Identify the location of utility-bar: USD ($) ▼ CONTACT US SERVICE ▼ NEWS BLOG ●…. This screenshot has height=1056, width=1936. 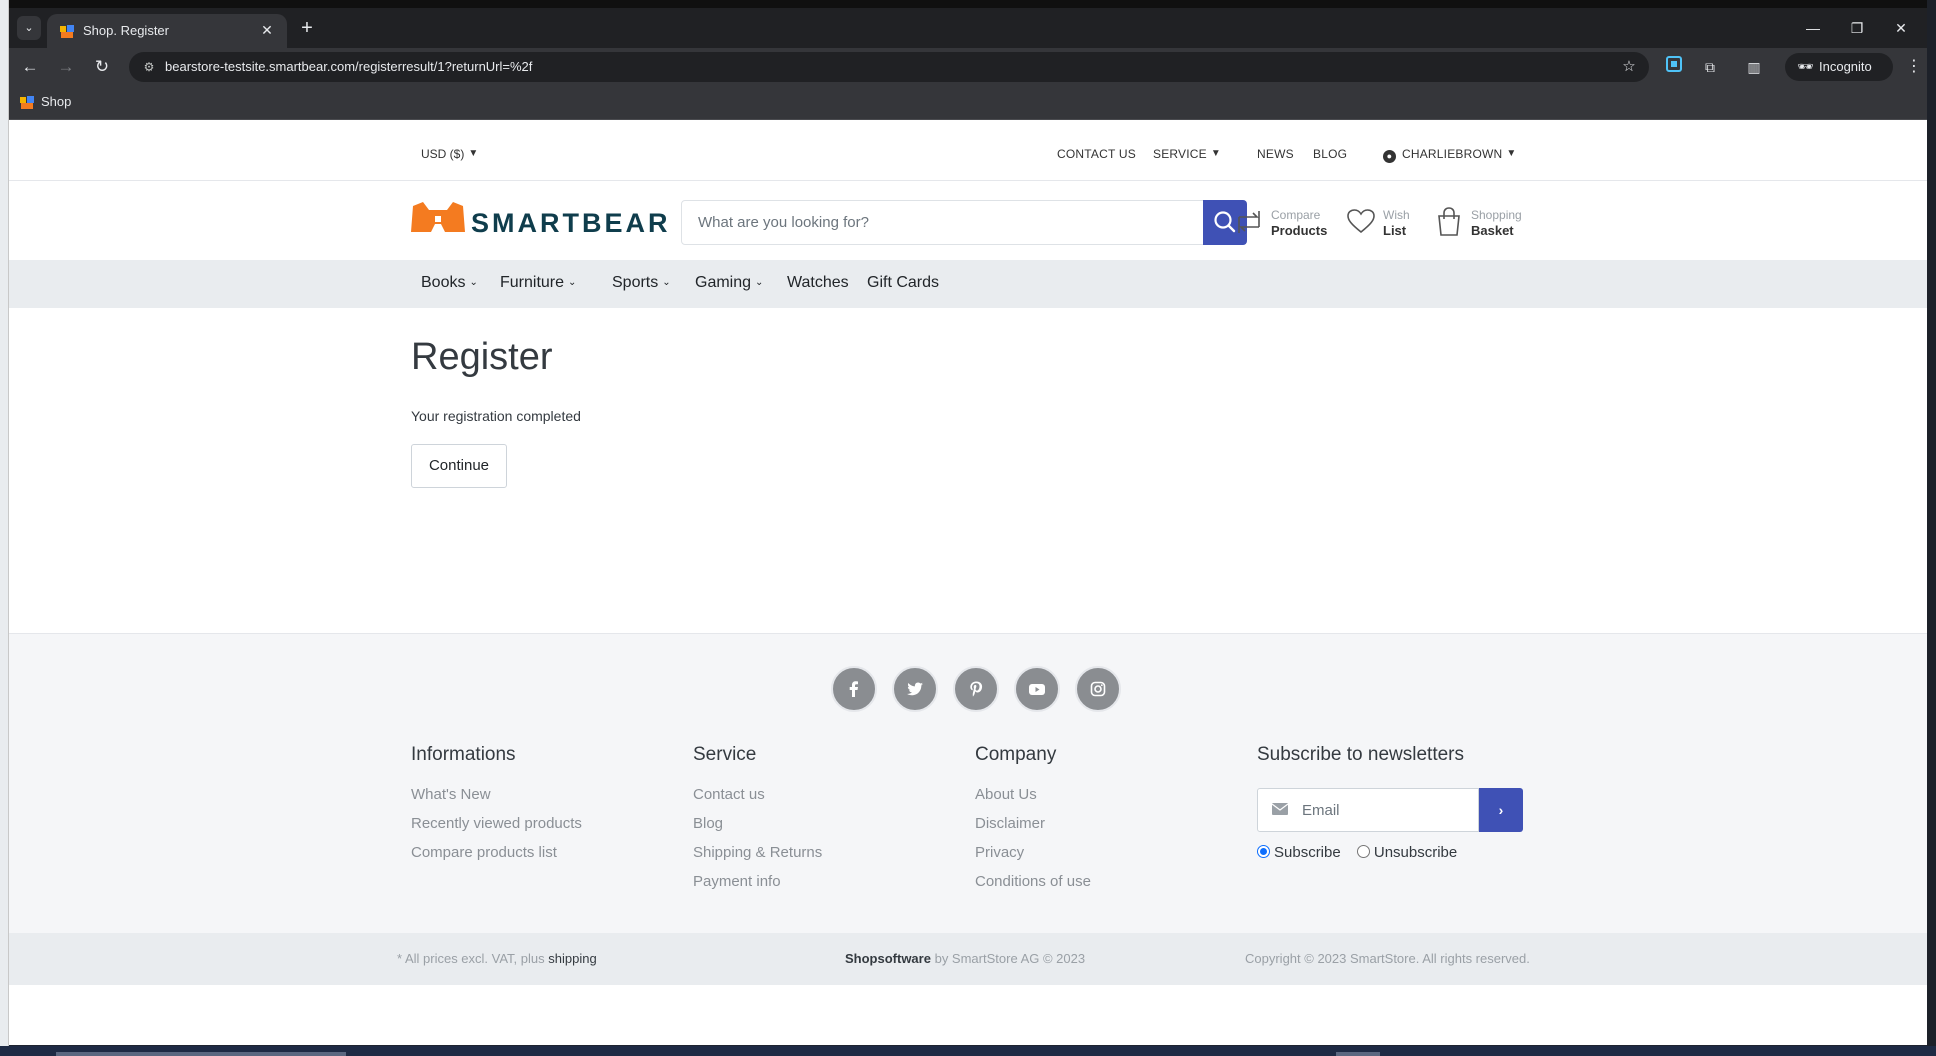
(968, 154).